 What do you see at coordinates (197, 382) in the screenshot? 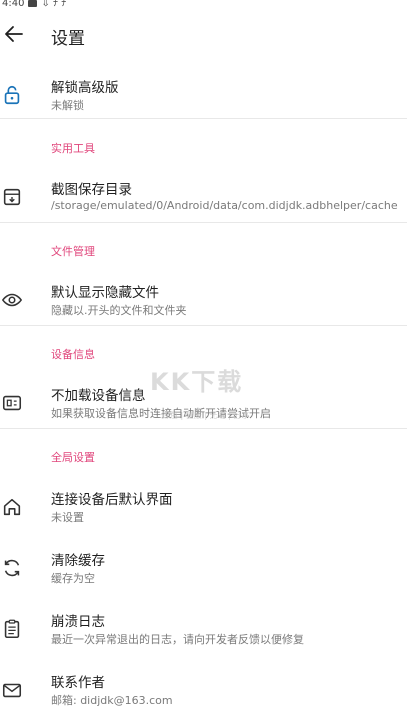
I see `watermark-logo-text: KK下载` at bounding box center [197, 382].